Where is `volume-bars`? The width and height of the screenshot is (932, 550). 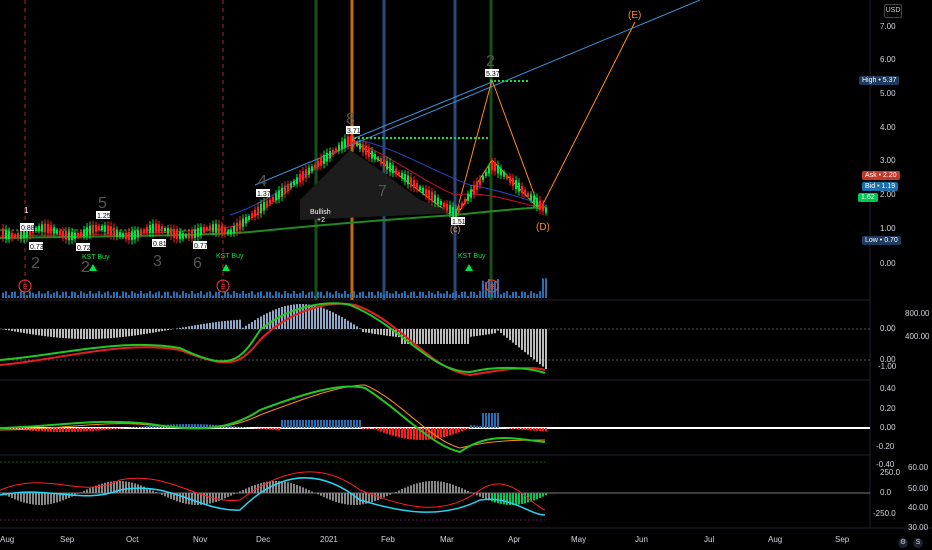
volume-bars is located at coordinates (274, 288).